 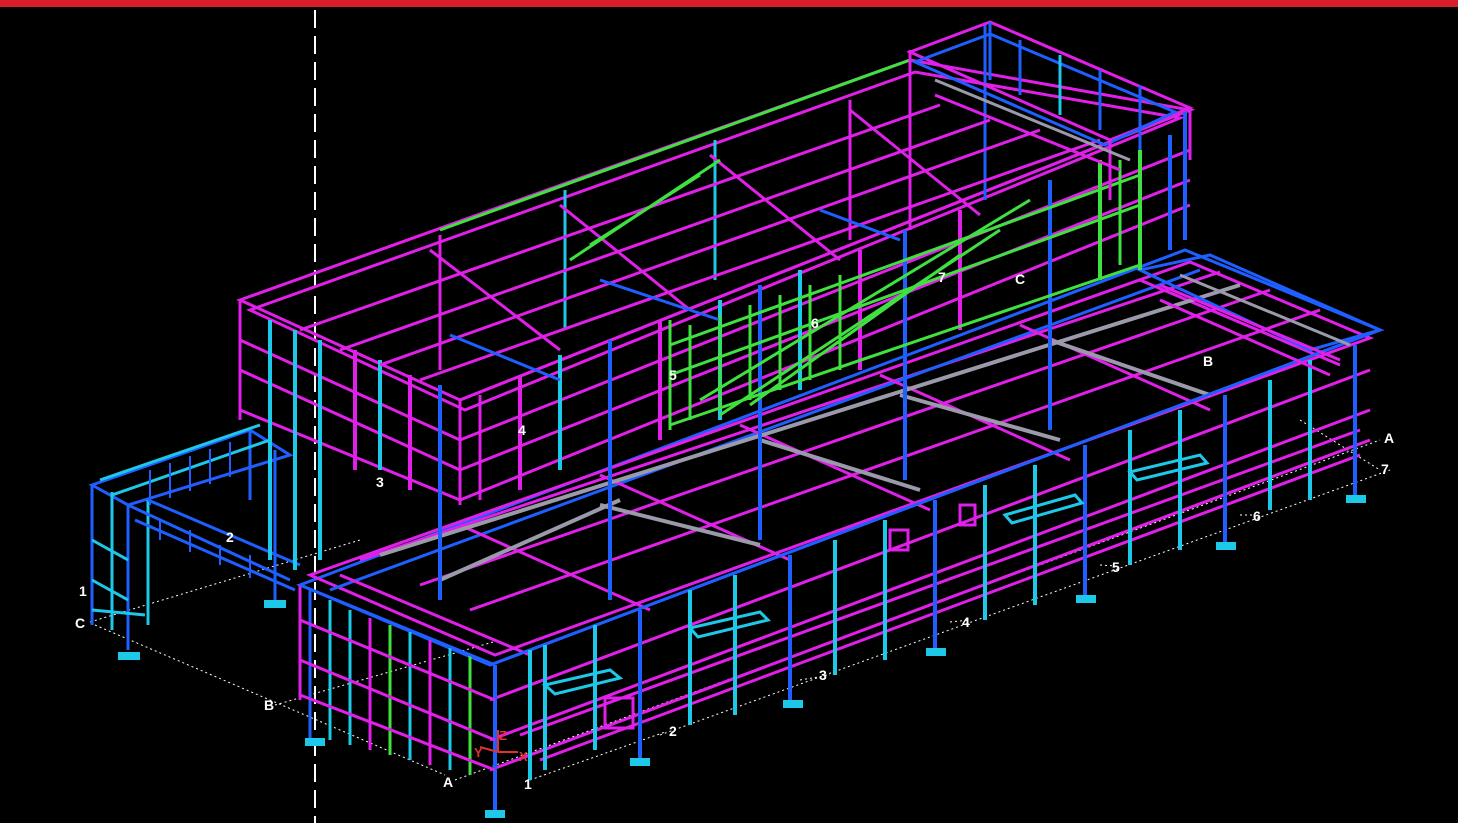 I want to click on upper-grid-label-5: 5, so click(x=673, y=375).